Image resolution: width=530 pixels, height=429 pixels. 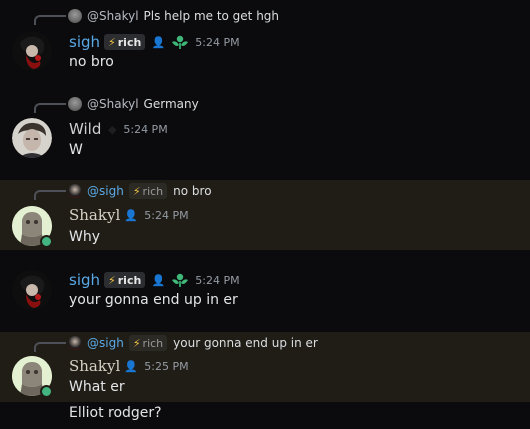 I want to click on reply-text: no bro, so click(x=192, y=191).